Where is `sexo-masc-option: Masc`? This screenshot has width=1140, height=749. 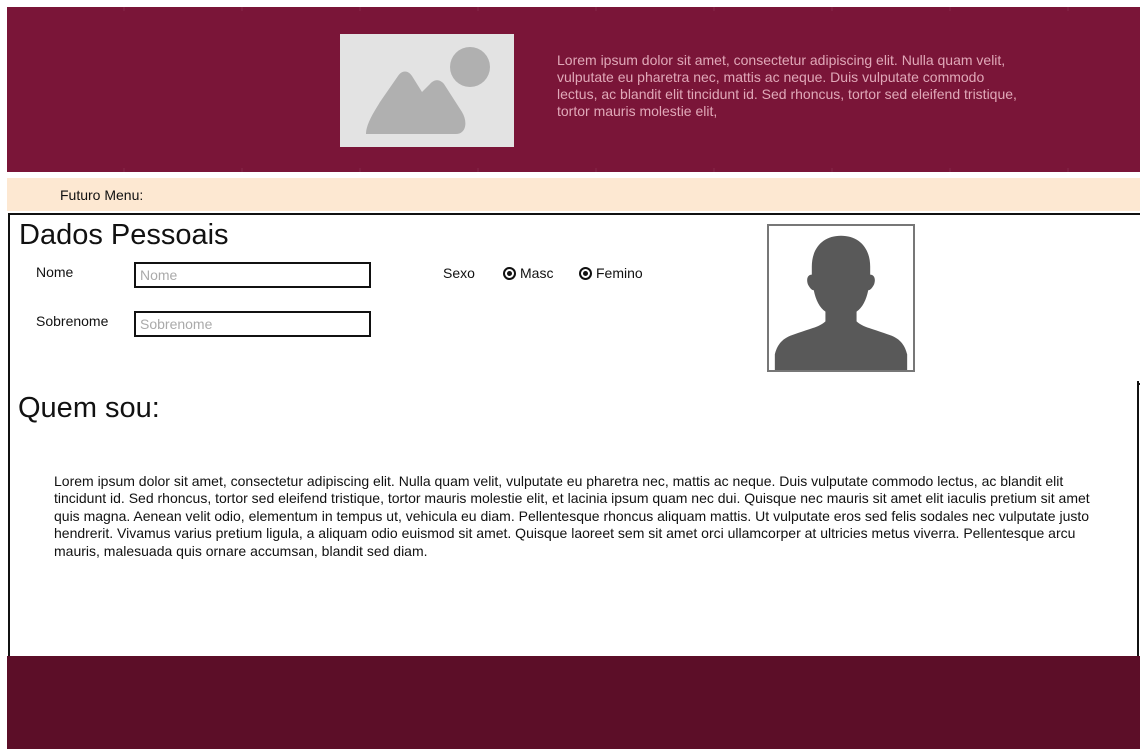
sexo-masc-option: Masc is located at coordinates (528, 273).